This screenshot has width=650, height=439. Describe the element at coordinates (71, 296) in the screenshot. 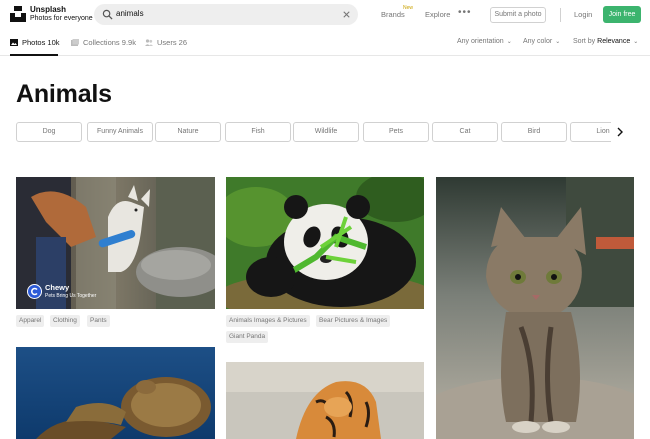

I see `author-sponsor-text: Pets Bring Us Together` at that location.